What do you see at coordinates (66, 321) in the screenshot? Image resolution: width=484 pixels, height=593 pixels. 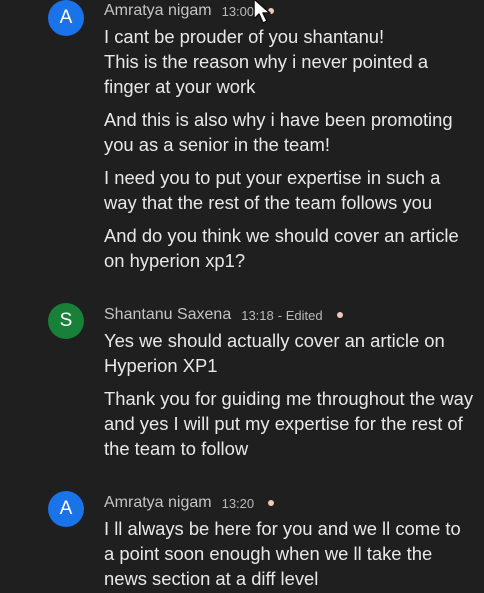 I see `avatar: S` at bounding box center [66, 321].